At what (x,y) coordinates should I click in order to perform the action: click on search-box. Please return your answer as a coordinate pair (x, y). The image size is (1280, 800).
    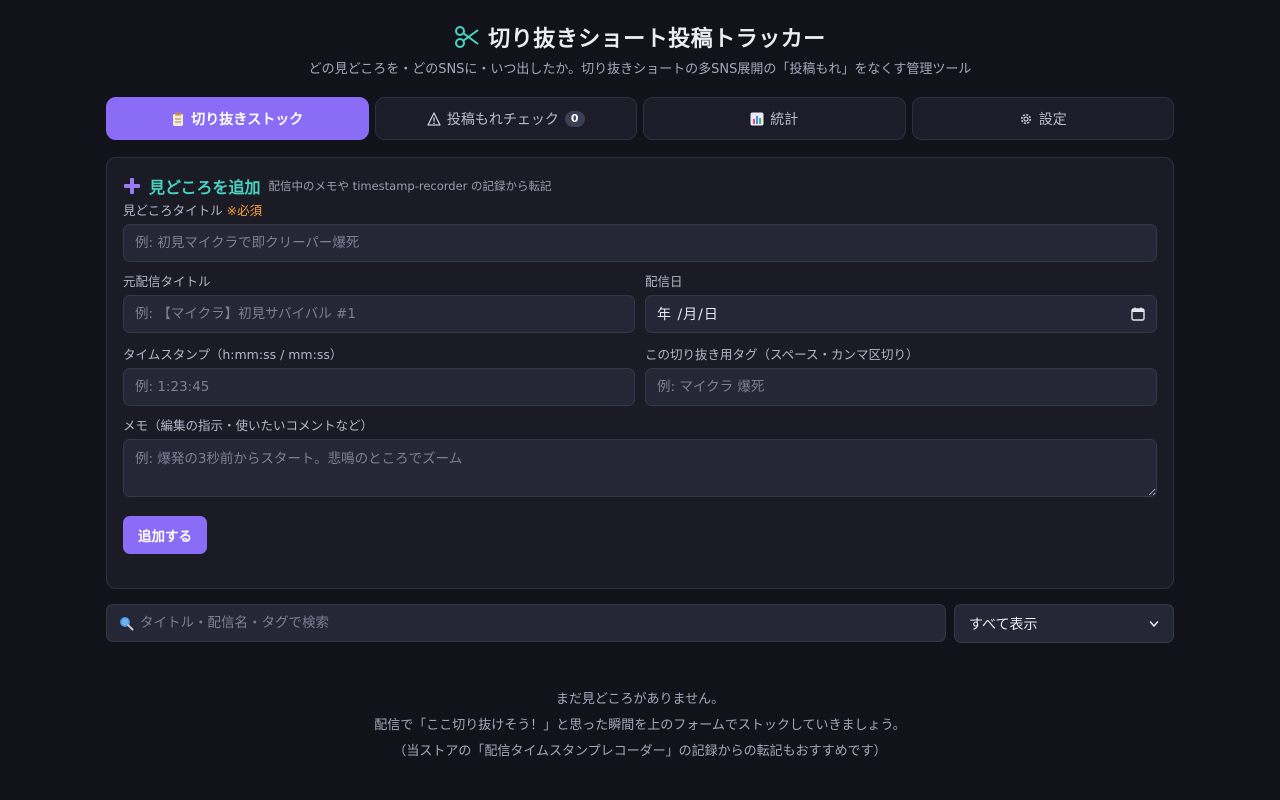
    Looking at the image, I should click on (526, 623).